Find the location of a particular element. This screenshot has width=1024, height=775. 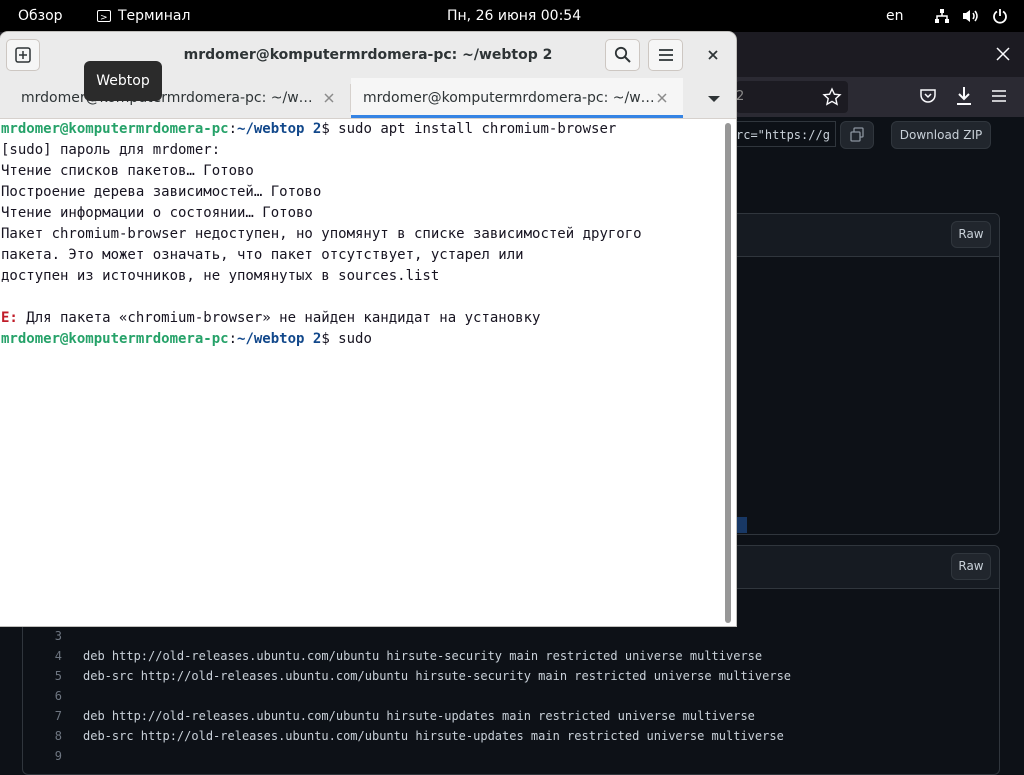

bookmark-star-icon is located at coordinates (832, 97).